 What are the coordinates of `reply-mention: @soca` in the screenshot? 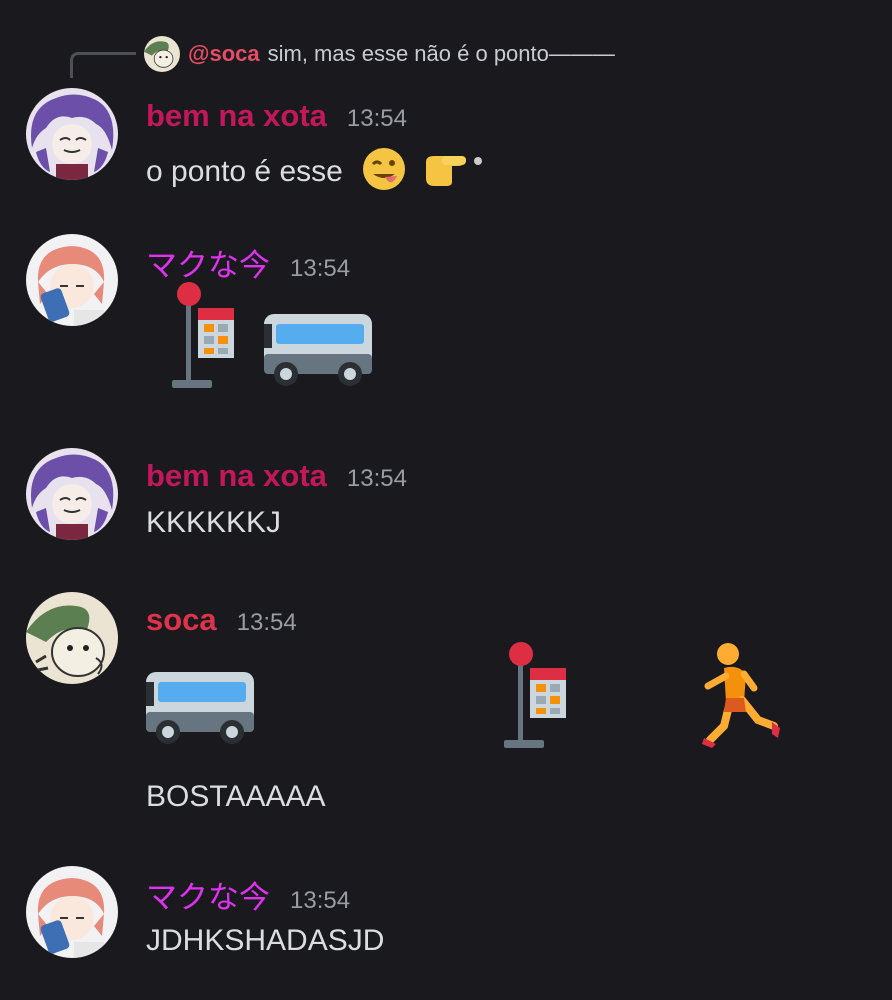 It's located at (224, 54).